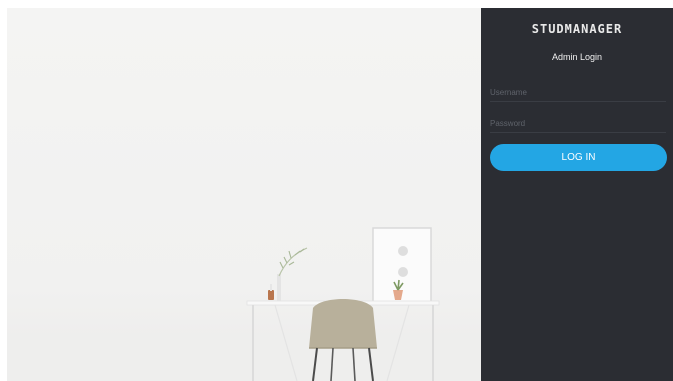  I want to click on login-button: LOG IN, so click(578, 157).